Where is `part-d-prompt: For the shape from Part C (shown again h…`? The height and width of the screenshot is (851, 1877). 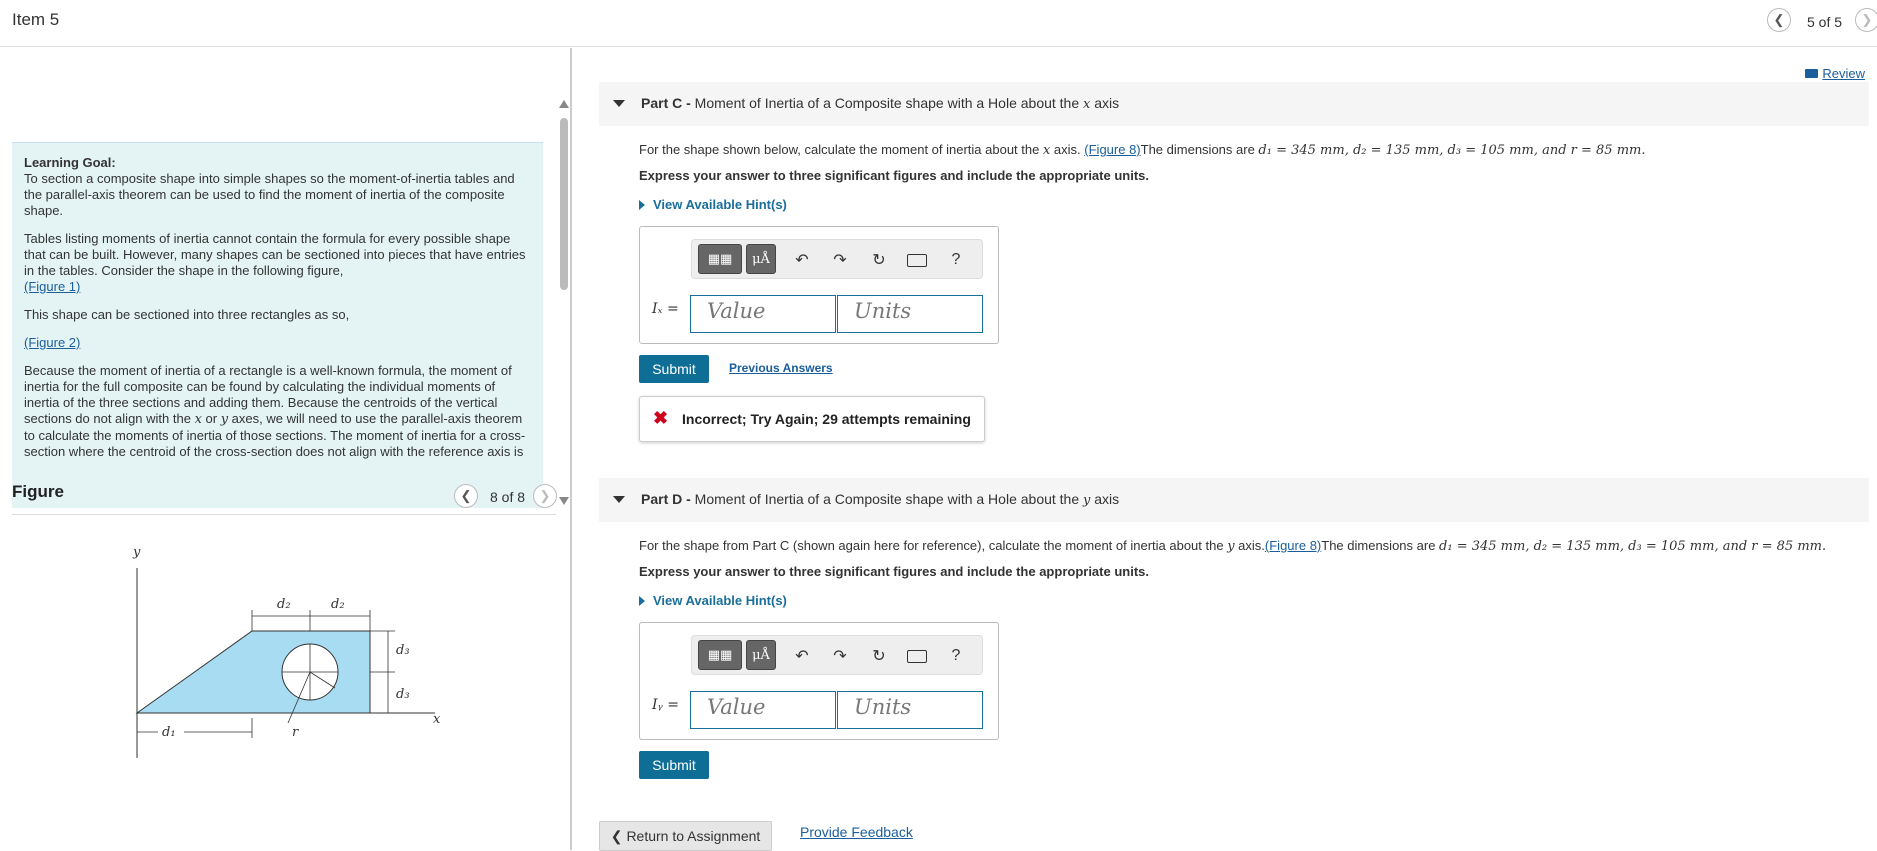 part-d-prompt: For the shape from Part C (shown again h… is located at coordinates (1233, 546).